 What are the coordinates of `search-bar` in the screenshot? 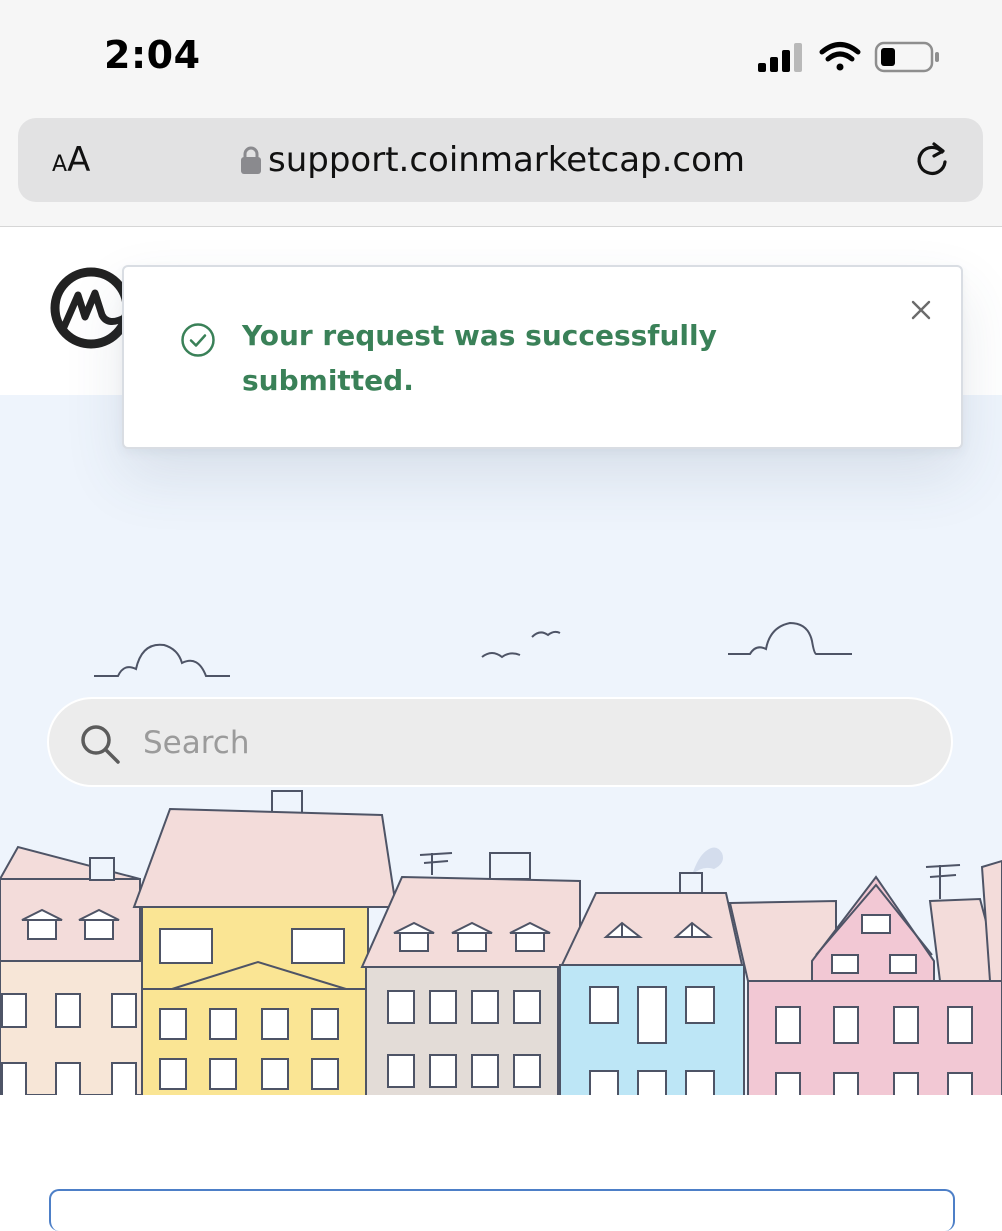 It's located at (500, 742).